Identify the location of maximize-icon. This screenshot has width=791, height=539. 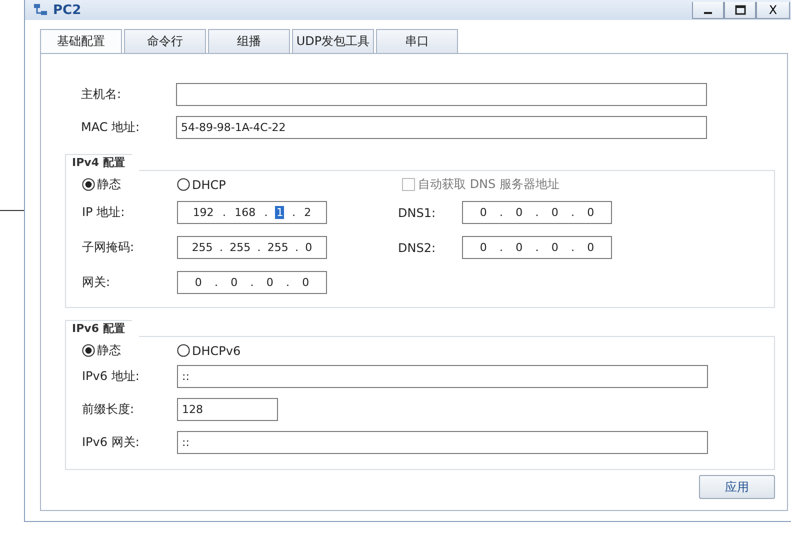
(740, 9).